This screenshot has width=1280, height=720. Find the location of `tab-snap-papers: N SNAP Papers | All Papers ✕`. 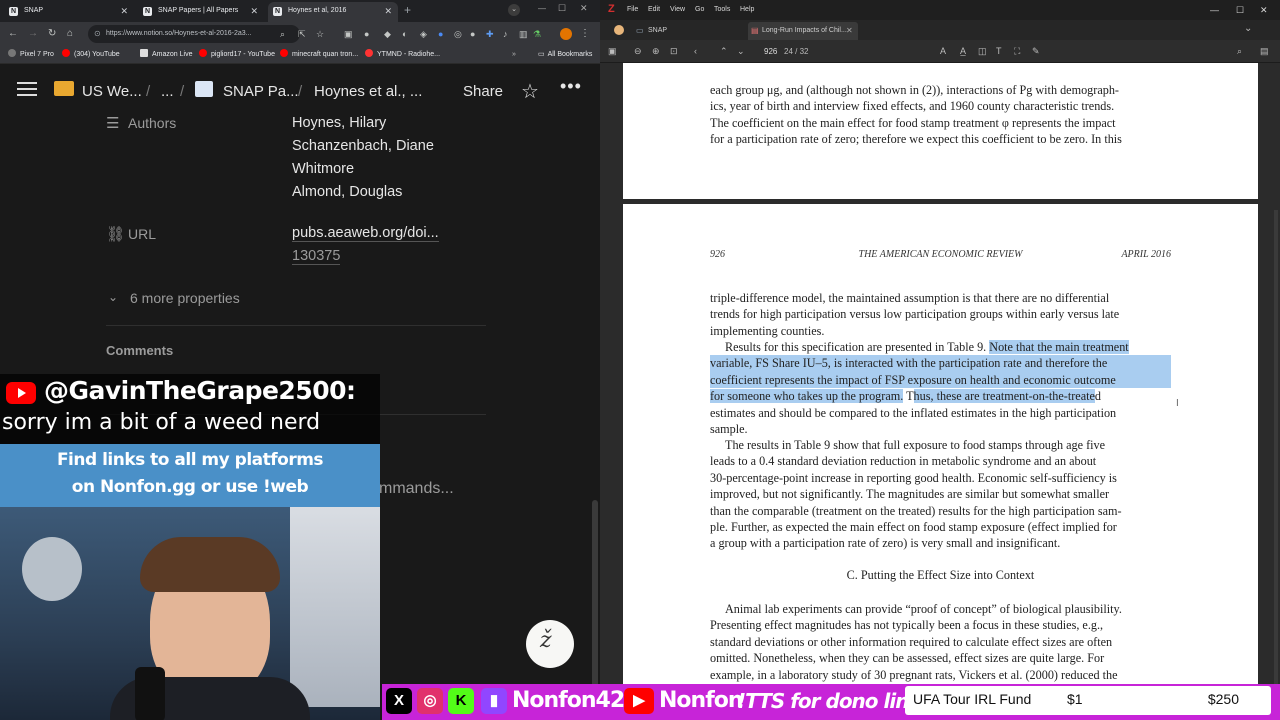

tab-snap-papers: N SNAP Papers | All Papers ✕ is located at coordinates (201, 12).